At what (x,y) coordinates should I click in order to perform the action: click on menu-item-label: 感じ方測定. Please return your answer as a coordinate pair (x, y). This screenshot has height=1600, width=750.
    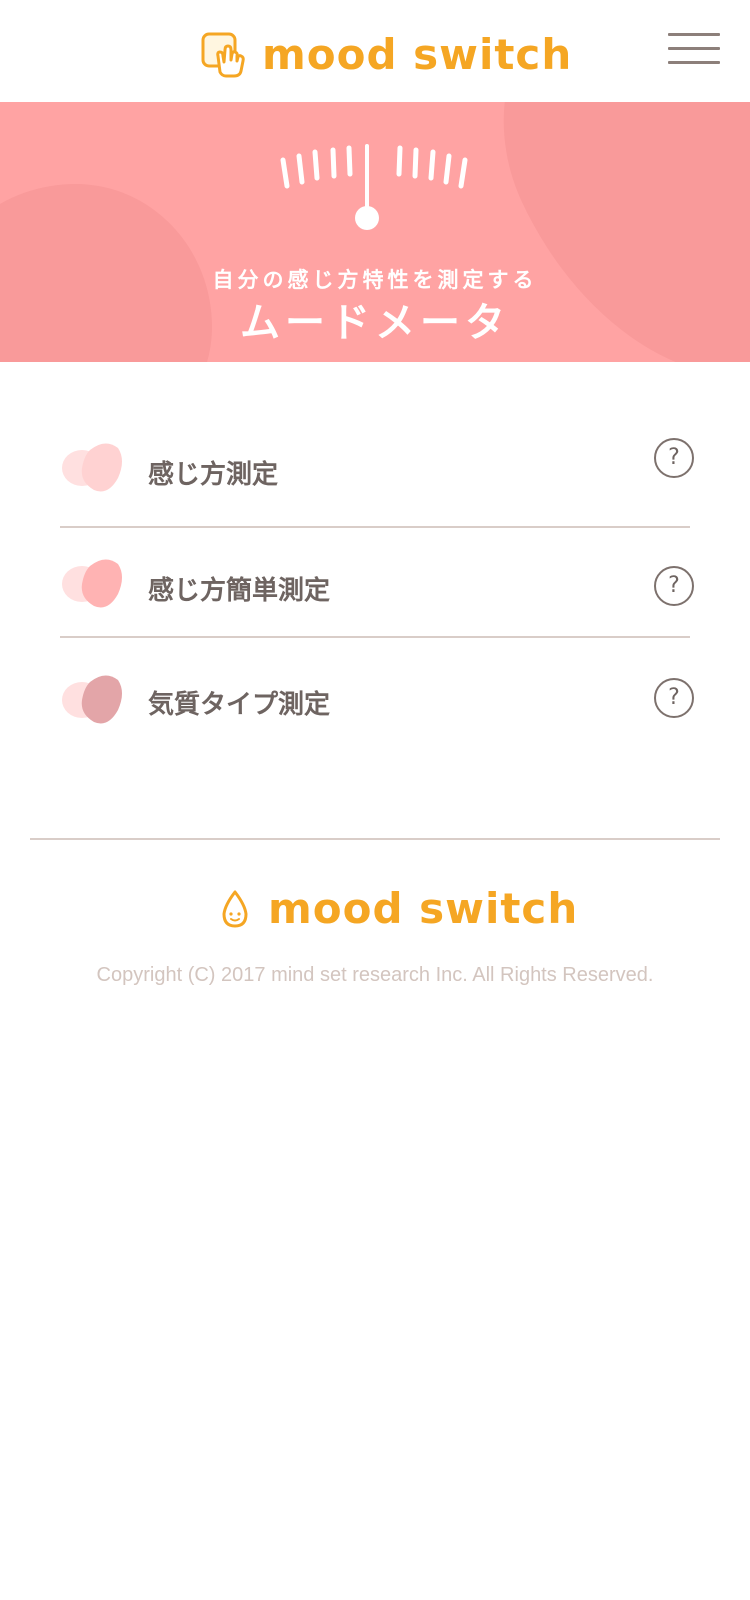
    Looking at the image, I should click on (213, 475).